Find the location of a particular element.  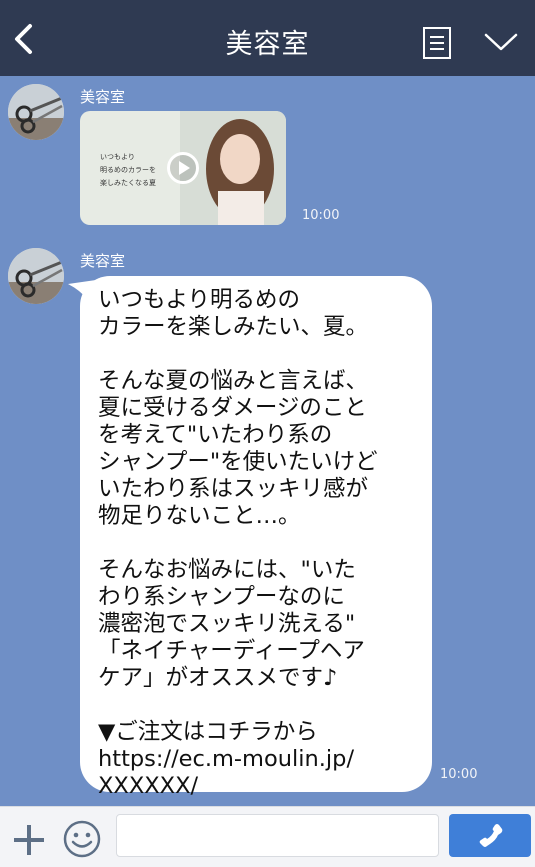

smiley-icon is located at coordinates (82, 839).